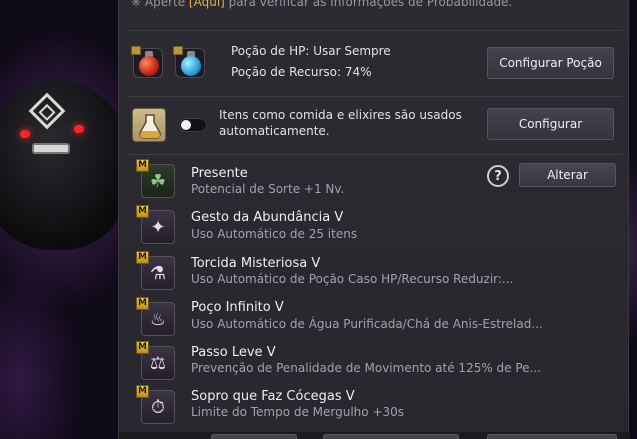  Describe the element at coordinates (186, 125) in the screenshot. I see `toggle-knob` at that location.